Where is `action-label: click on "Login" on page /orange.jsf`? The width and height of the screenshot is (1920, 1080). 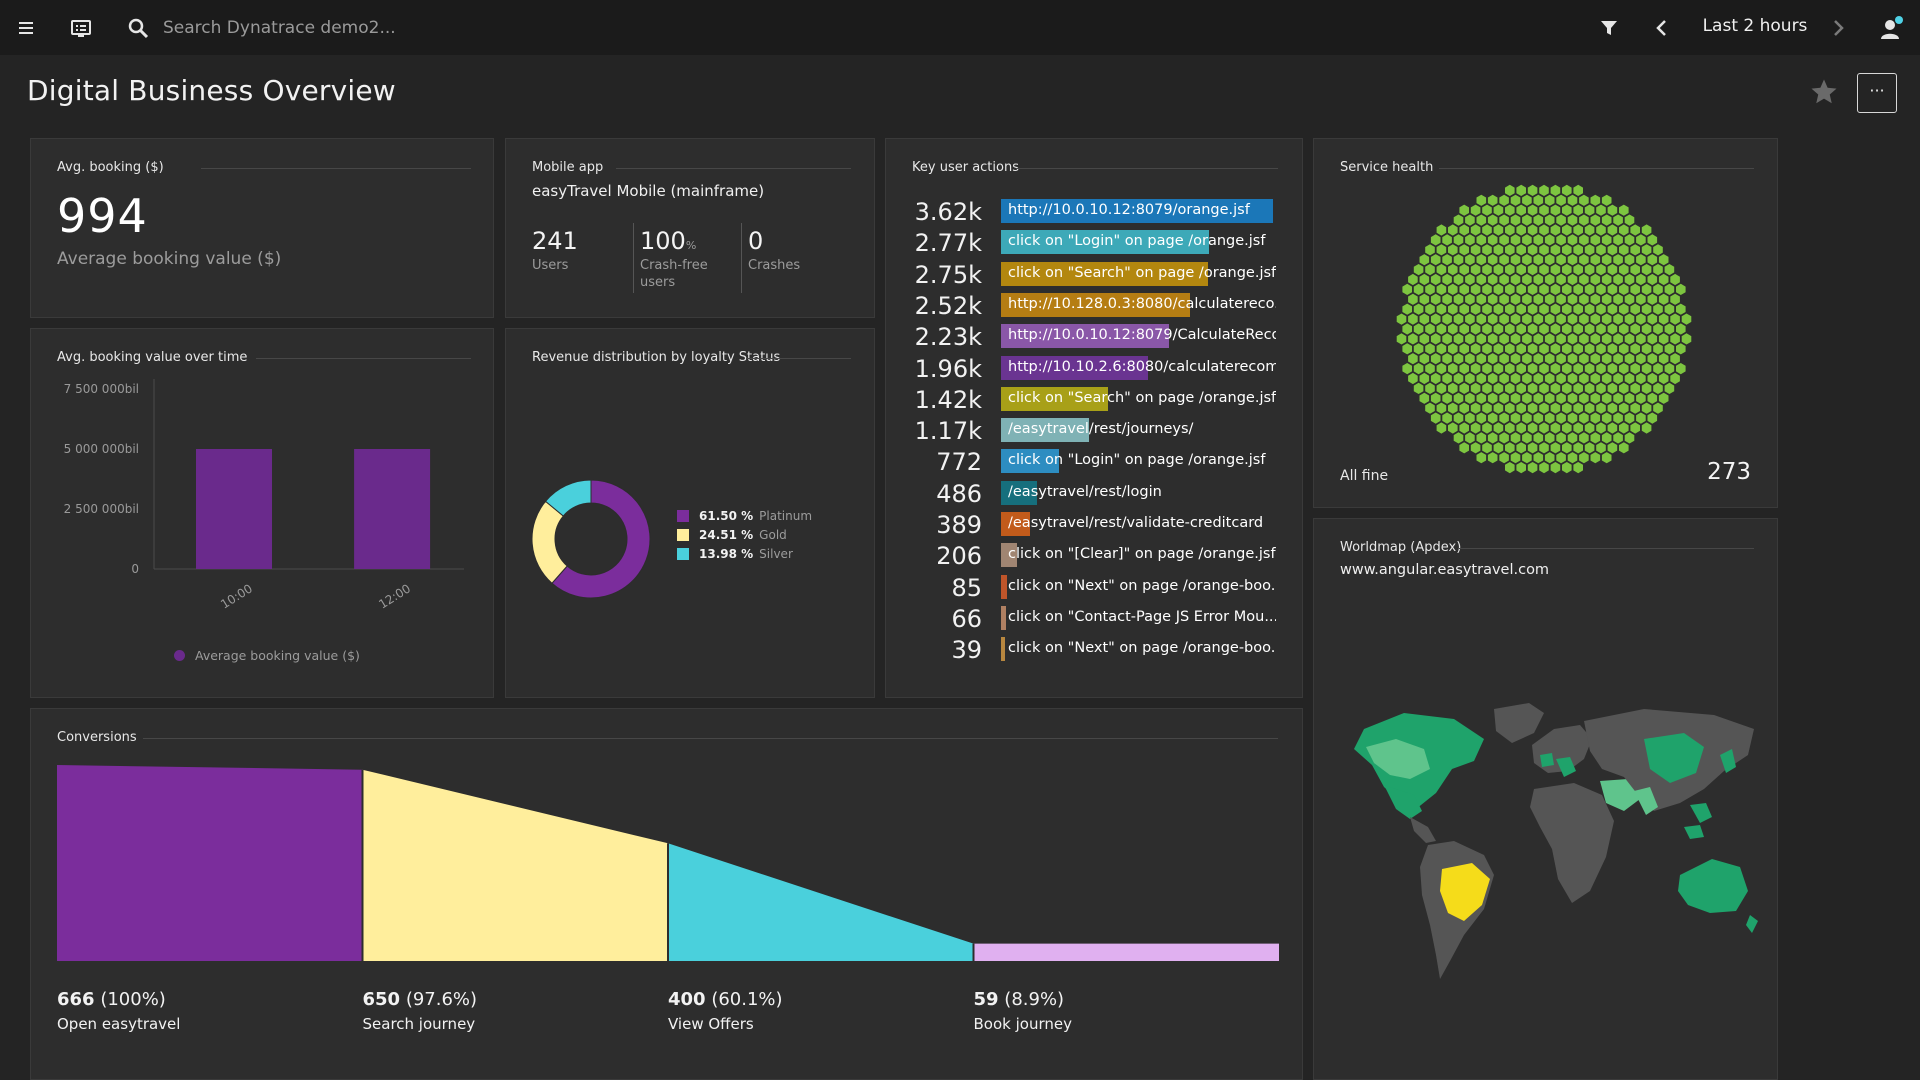
action-label: click on "Login" on page /orange.jsf is located at coordinates (1137, 460).